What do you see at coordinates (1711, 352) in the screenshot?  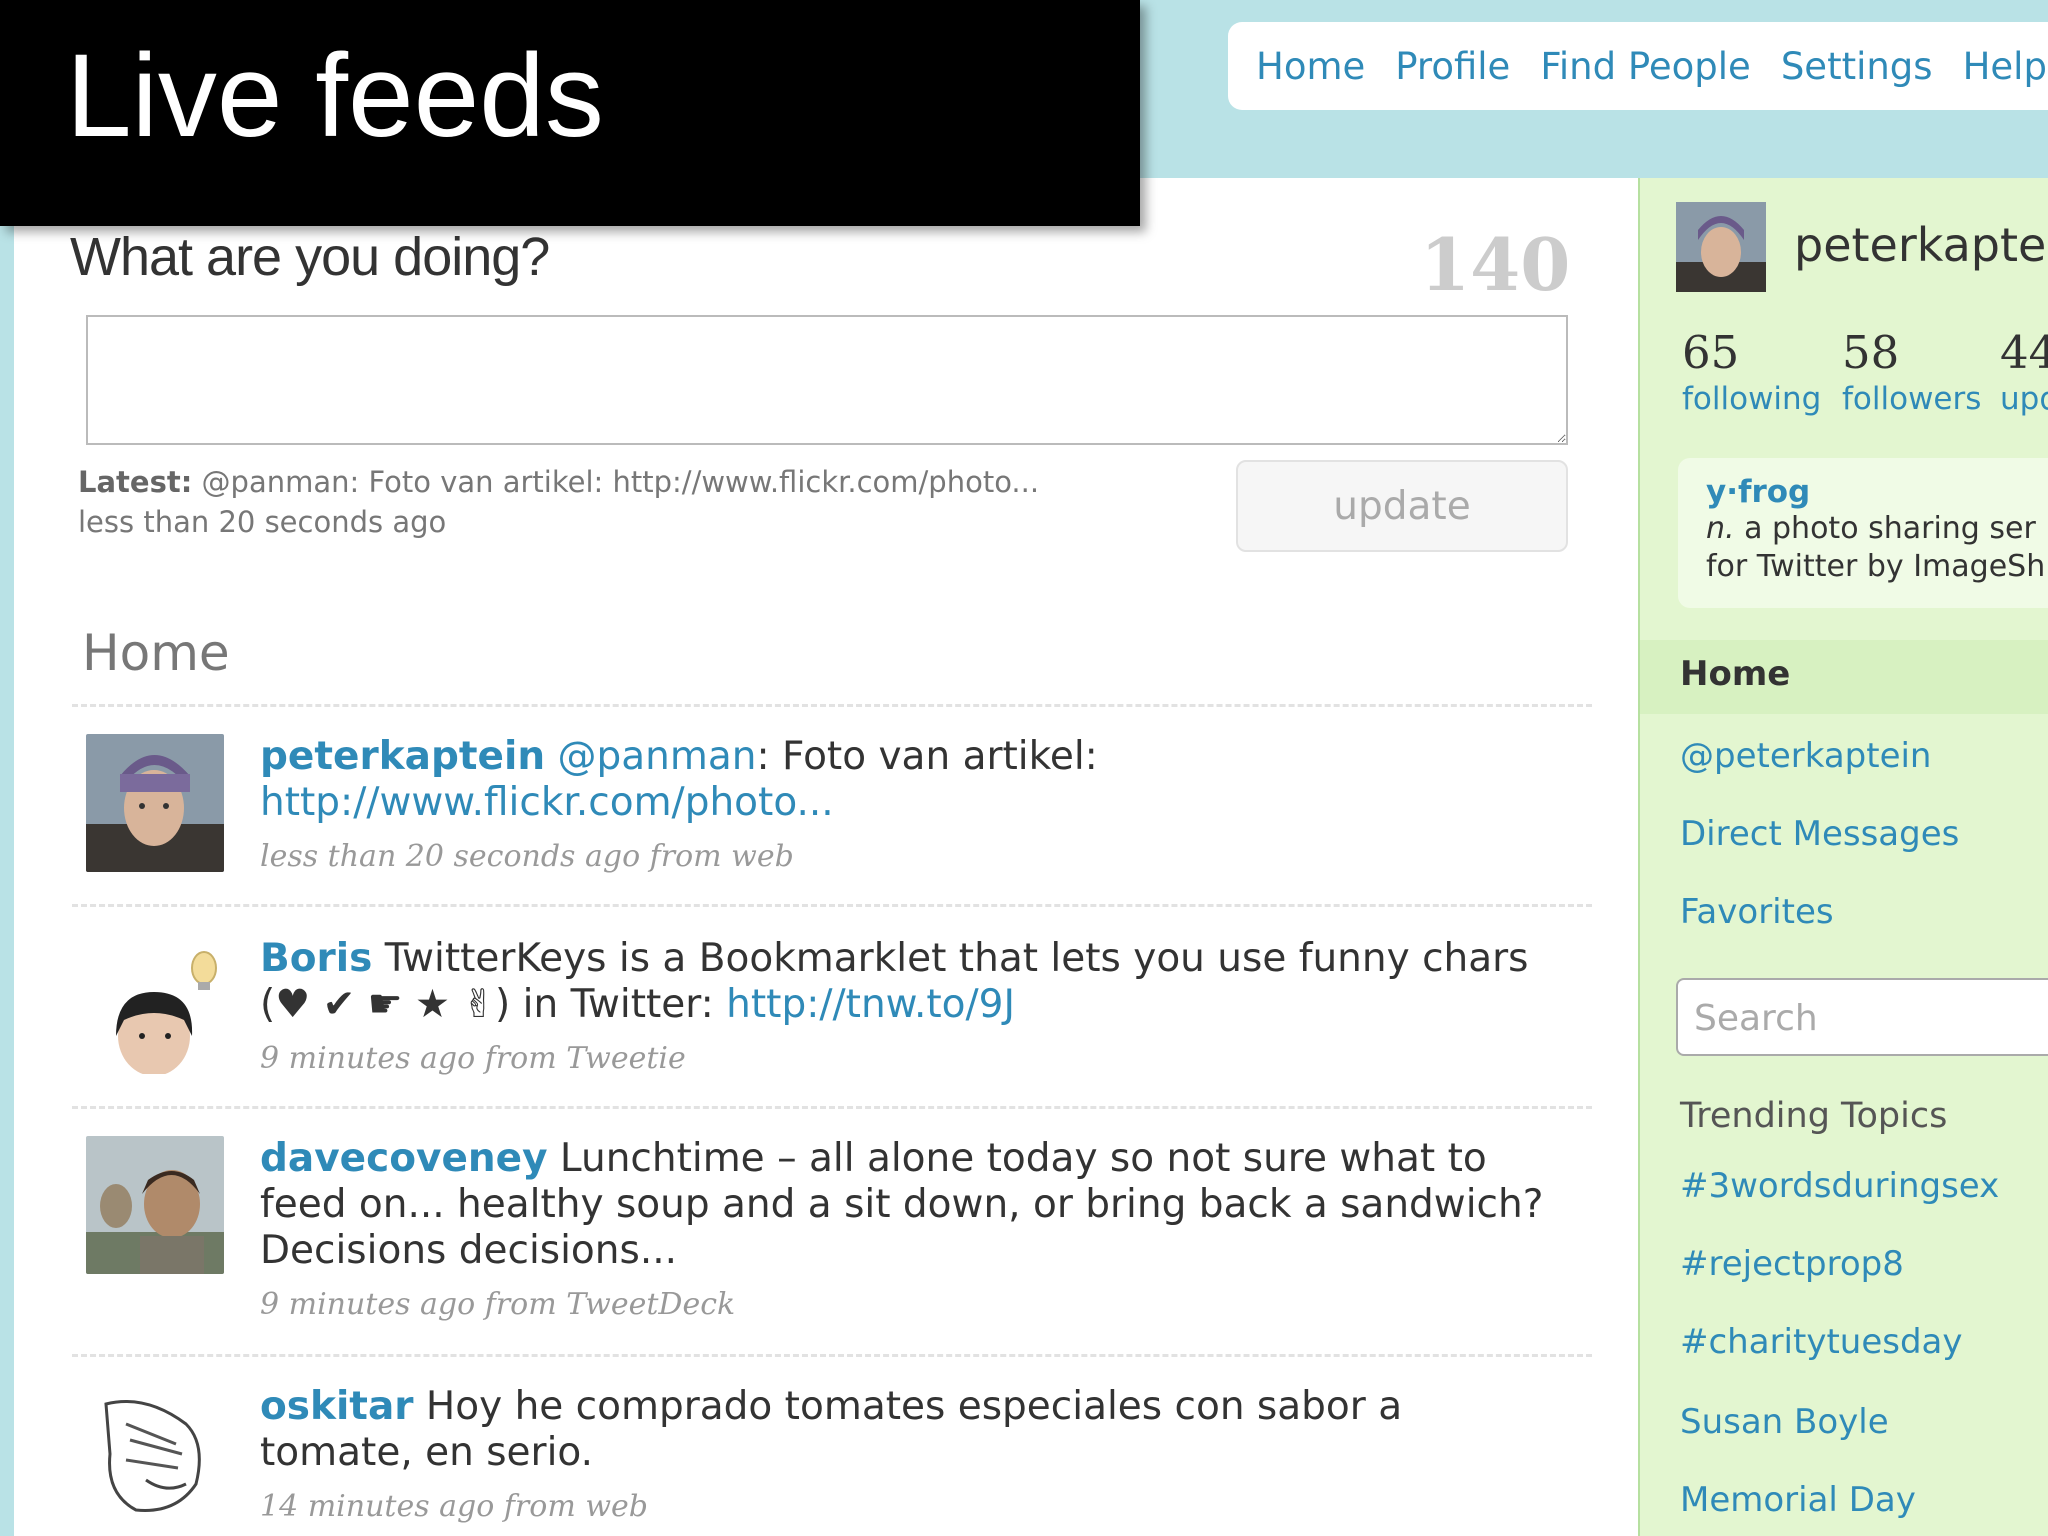 I see `stat-number: 65` at bounding box center [1711, 352].